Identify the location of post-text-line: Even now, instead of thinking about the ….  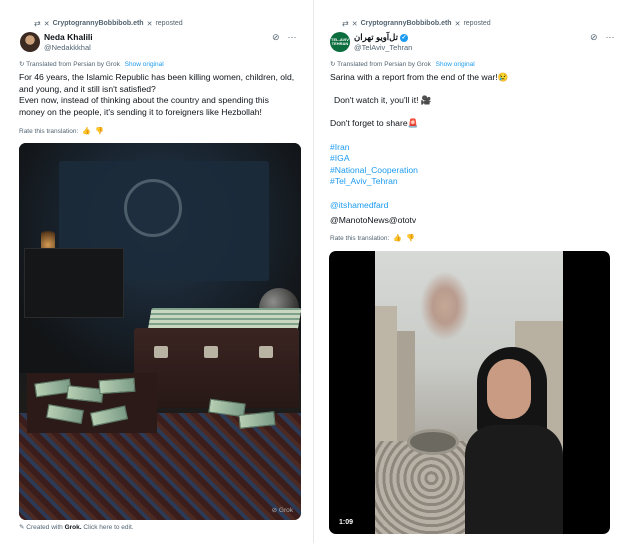
(144, 100).